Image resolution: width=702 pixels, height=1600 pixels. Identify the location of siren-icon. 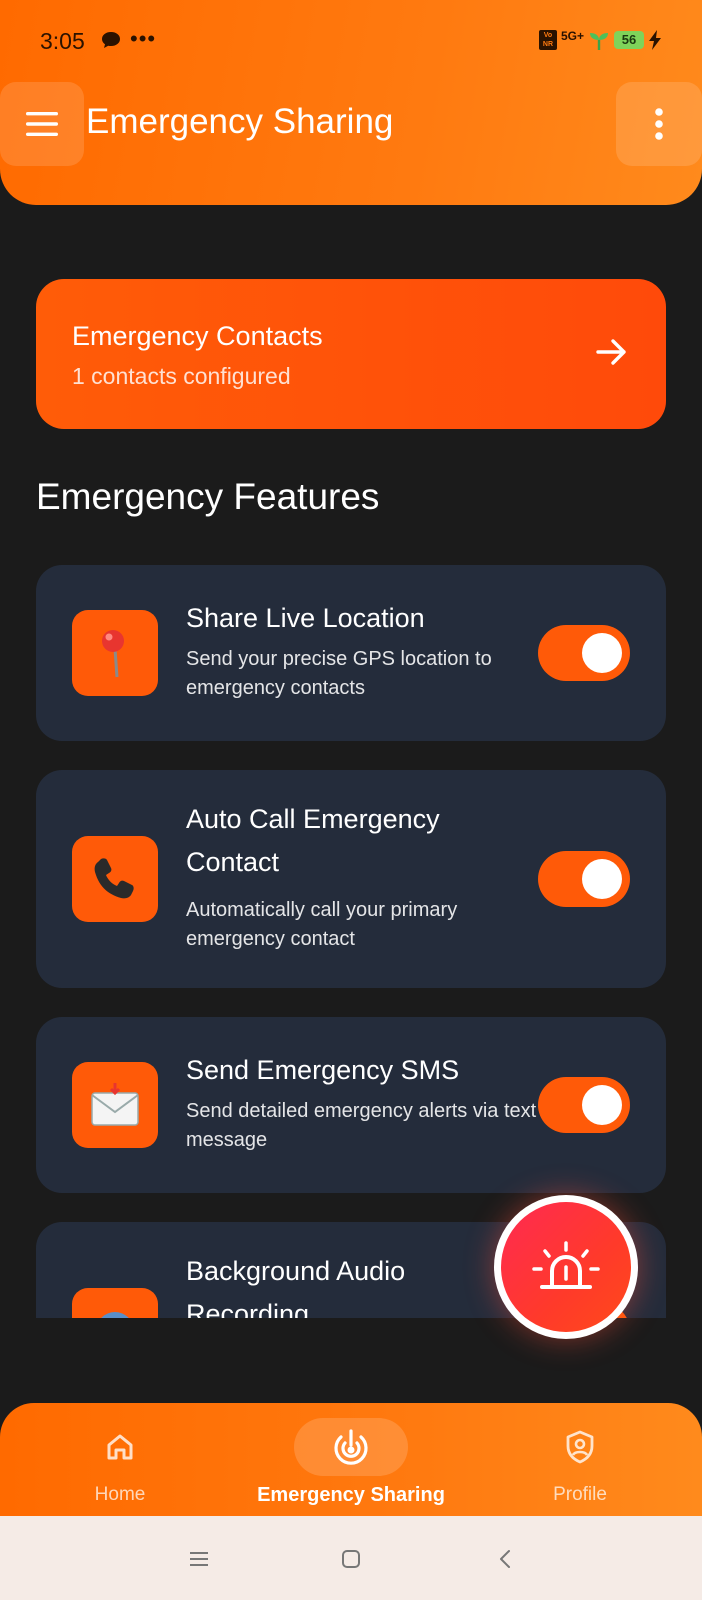
(566, 1265).